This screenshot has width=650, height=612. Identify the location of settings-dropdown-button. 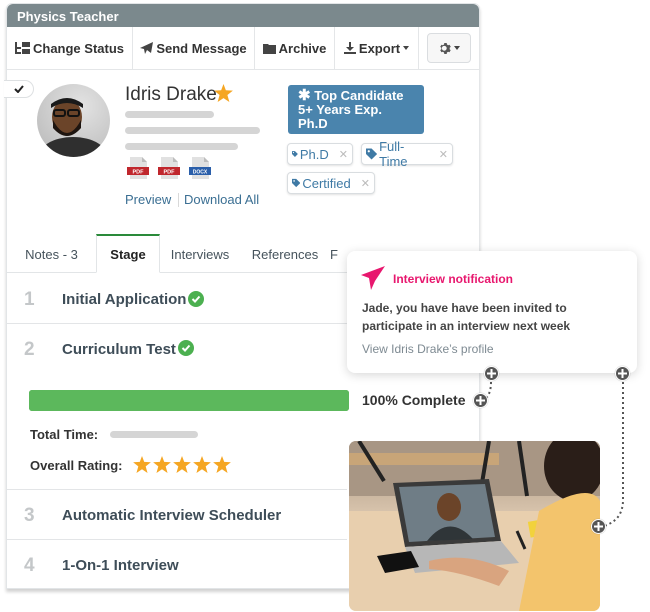
(449, 48).